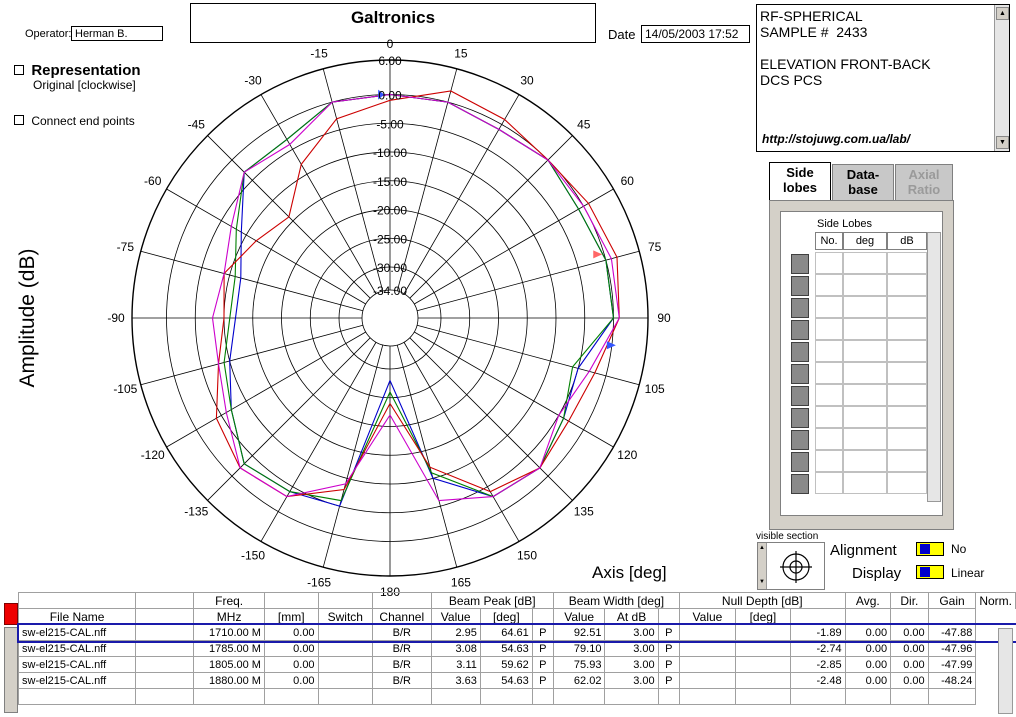  What do you see at coordinates (863, 182) in the screenshot?
I see `tab-database: Data- base` at bounding box center [863, 182].